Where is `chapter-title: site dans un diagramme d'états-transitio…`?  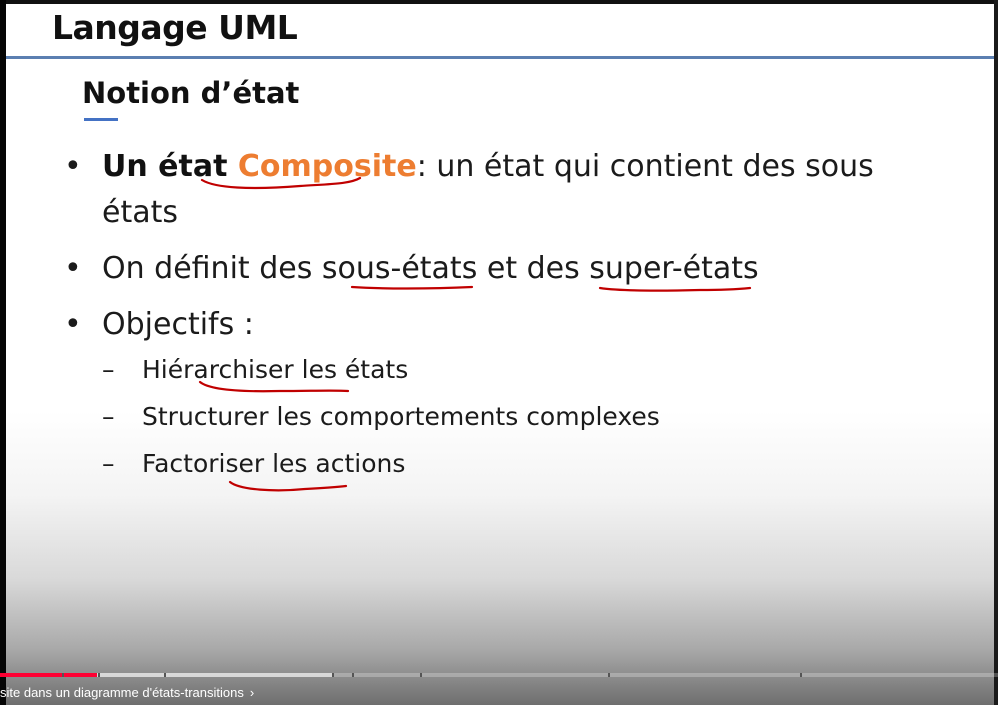 chapter-title: site dans un diagramme d'états-transitio… is located at coordinates (122, 692).